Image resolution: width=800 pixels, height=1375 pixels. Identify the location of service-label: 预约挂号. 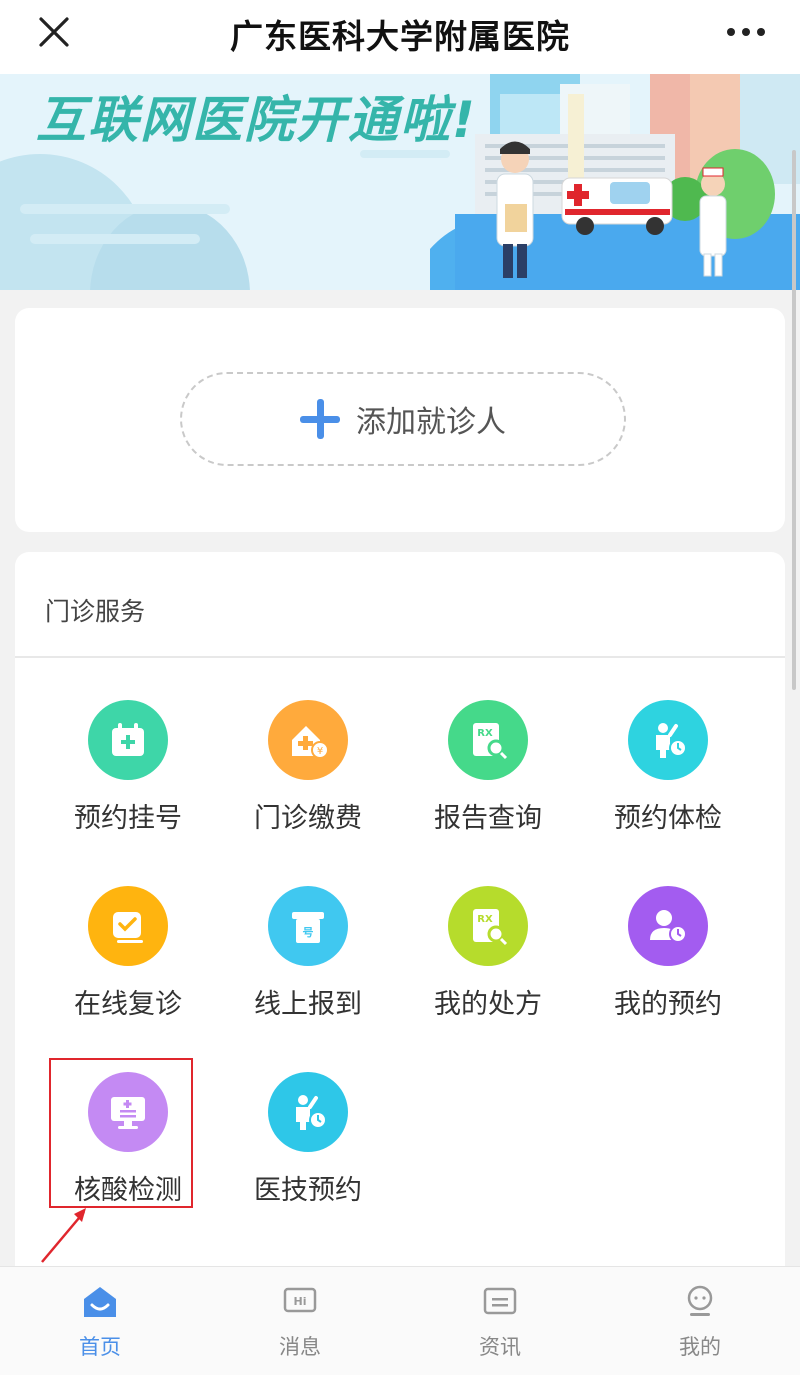
(128, 818).